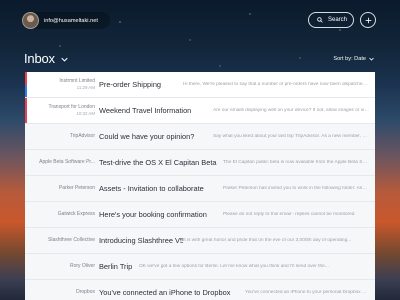 This screenshot has height=300, width=400. What do you see at coordinates (30, 20) in the screenshot?
I see `avatar` at bounding box center [30, 20].